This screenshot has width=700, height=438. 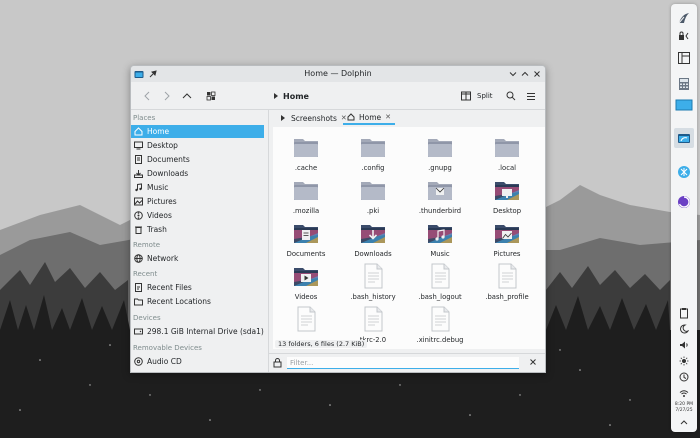 I want to click on file-name: .mozilla, so click(x=306, y=211).